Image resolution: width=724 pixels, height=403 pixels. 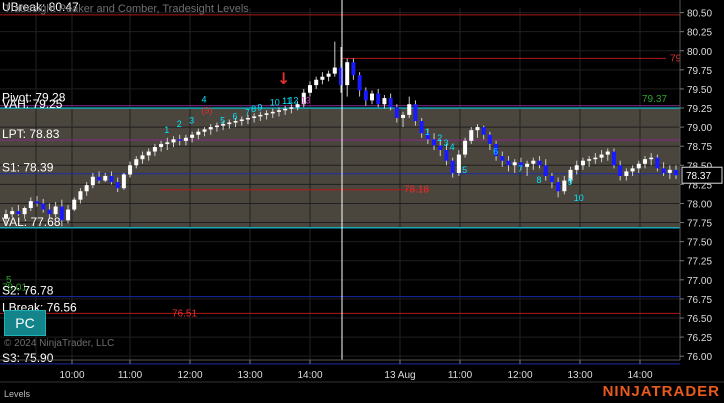 I want to click on panel-label: Levels, so click(x=17, y=394).